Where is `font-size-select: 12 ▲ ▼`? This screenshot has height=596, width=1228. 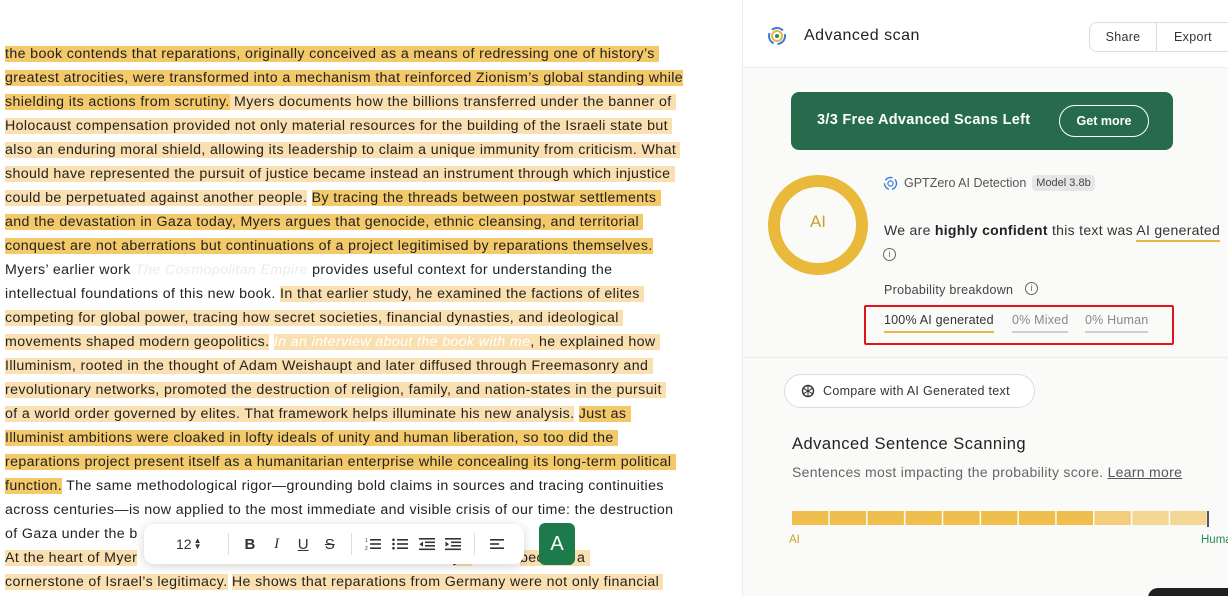
font-size-select: 12 ▲ ▼ is located at coordinates (198, 544).